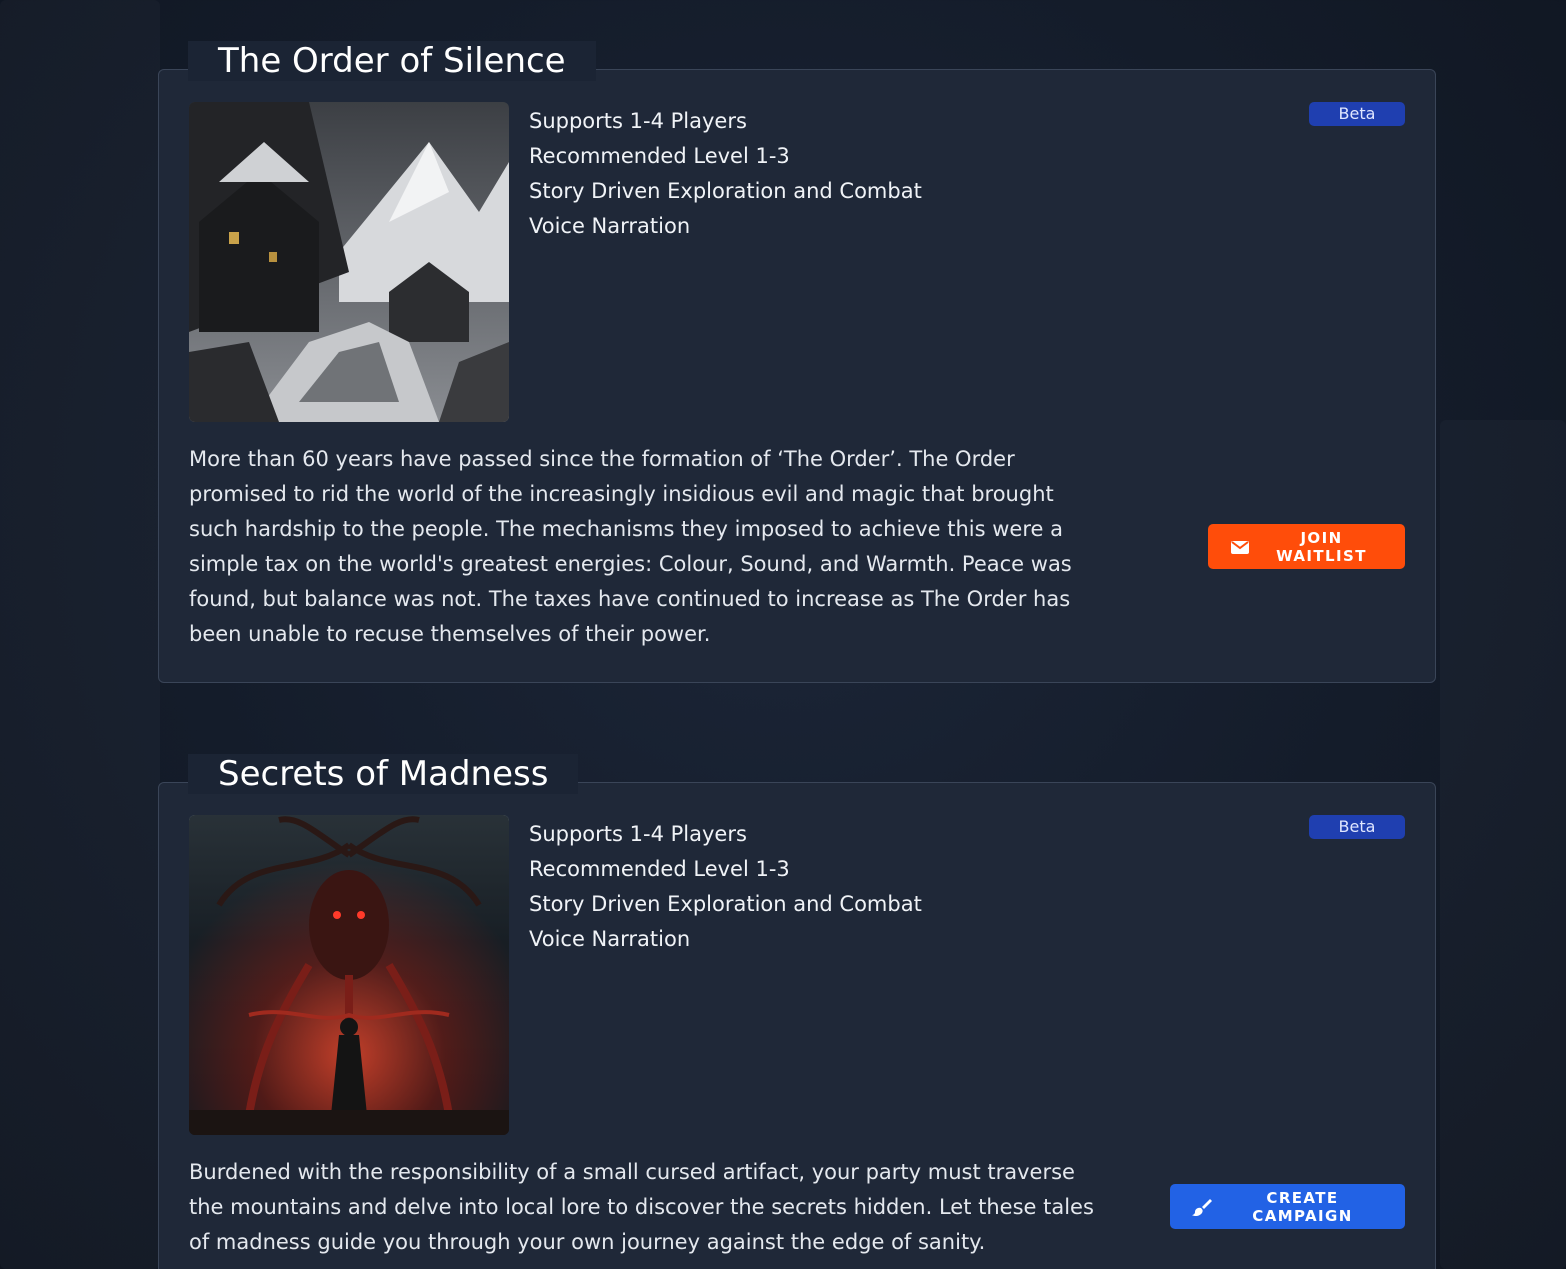  I want to click on create-campaign-label: CREATE CAMPAIGN, so click(1302, 1206).